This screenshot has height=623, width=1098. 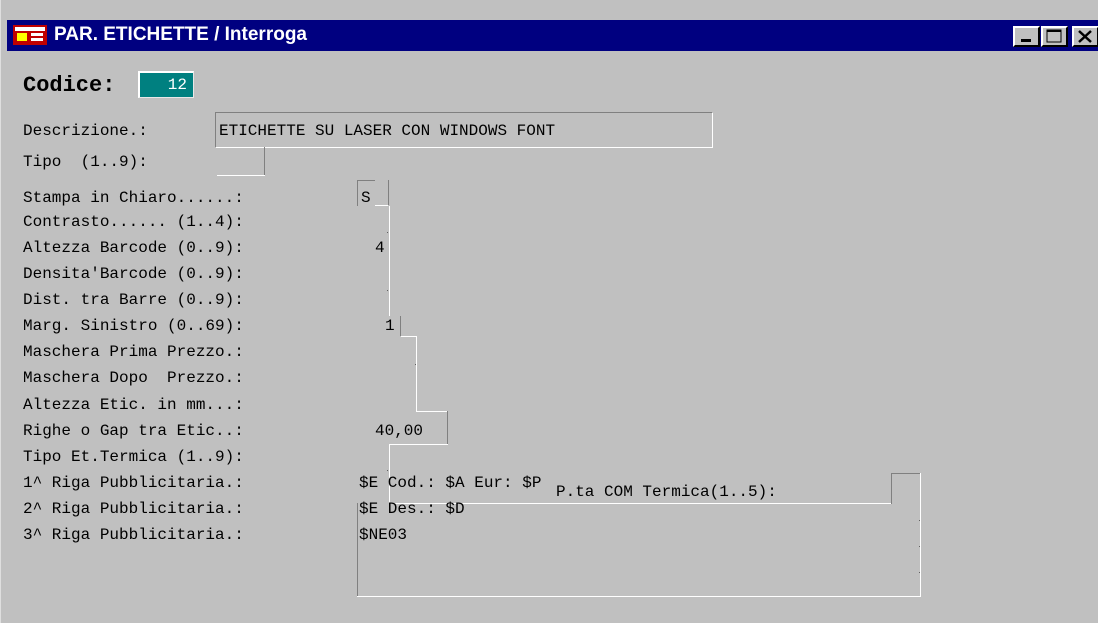 I want to click on maschera-field, so click(x=416, y=374).